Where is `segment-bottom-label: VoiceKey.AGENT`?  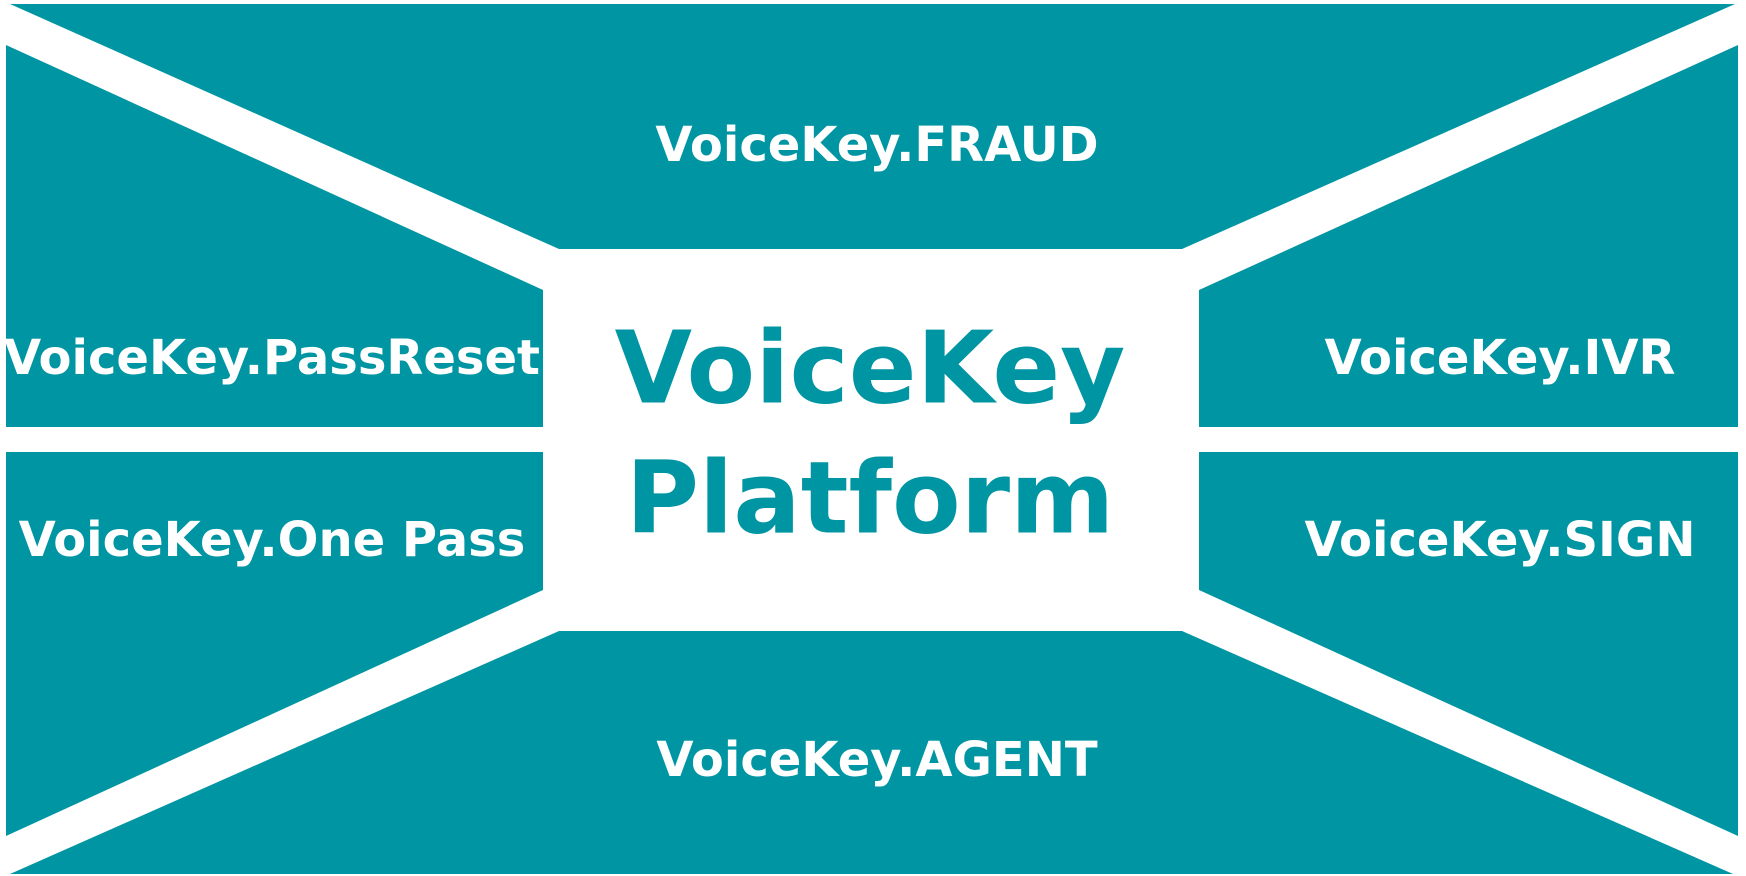
segment-bottom-label: VoiceKey.AGENT is located at coordinates (876, 760).